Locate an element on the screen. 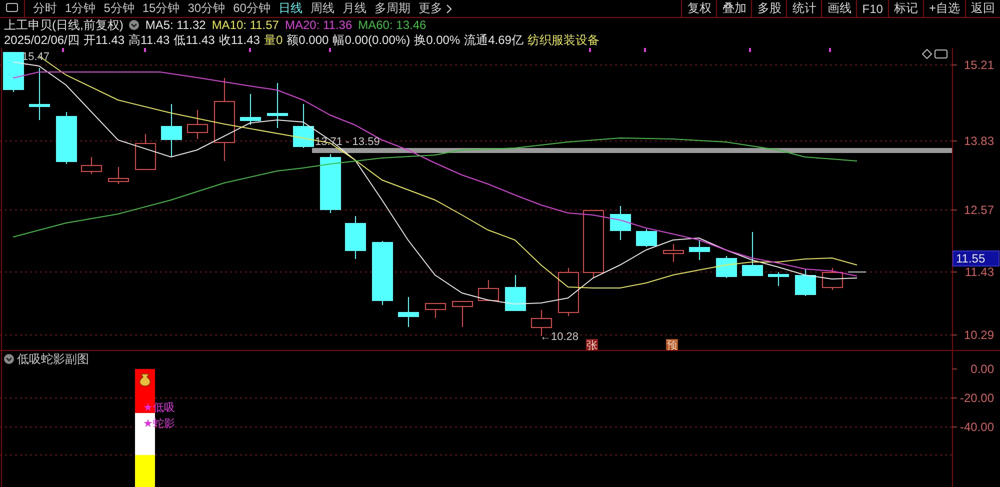  diamond-icon is located at coordinates (927, 54).